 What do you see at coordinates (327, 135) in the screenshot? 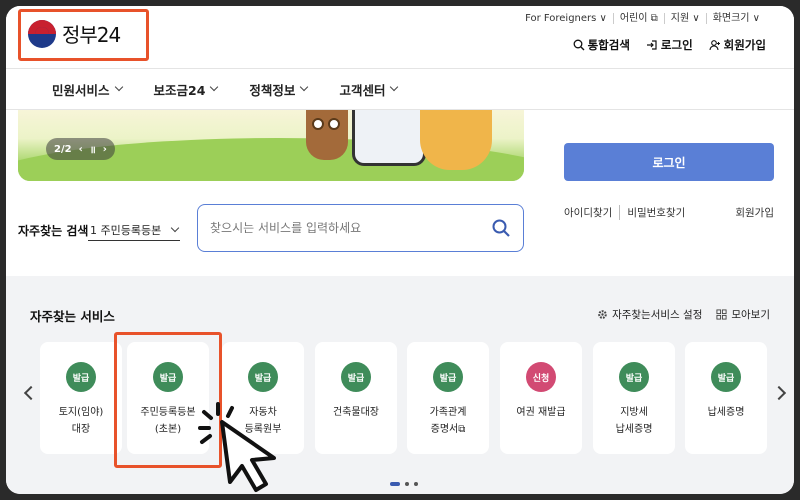
I see `owl-character-illustration` at bounding box center [327, 135].